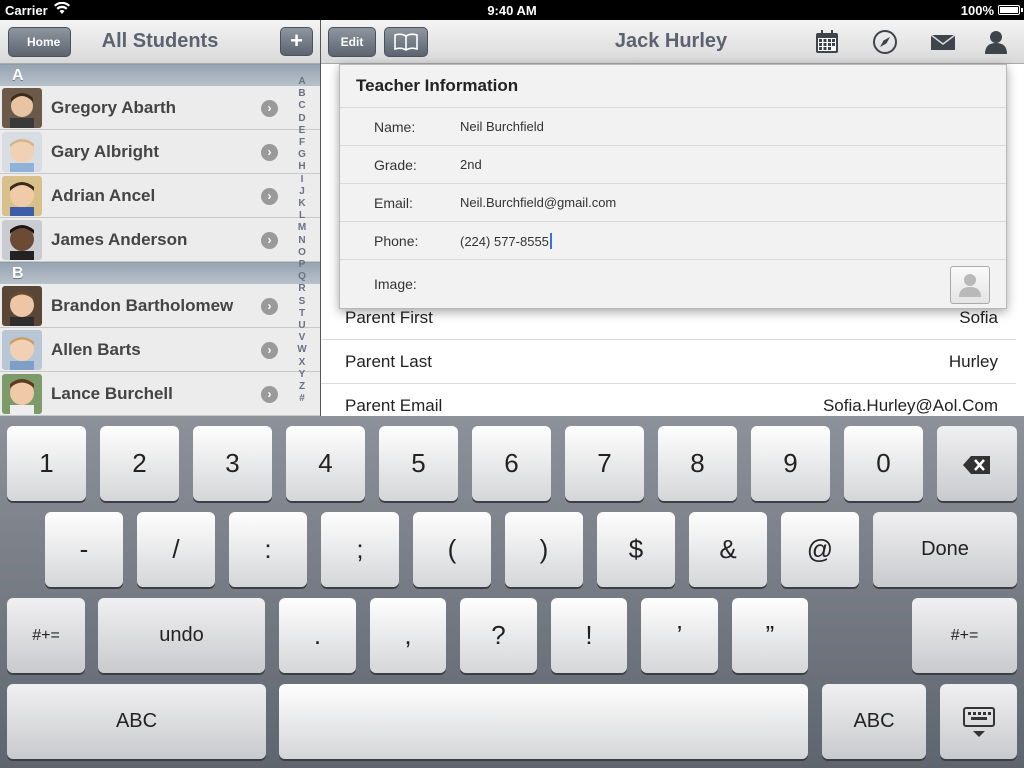 Image resolution: width=1024 pixels, height=768 pixels. What do you see at coordinates (636, 549) in the screenshot?
I see `key-dollar: $` at bounding box center [636, 549].